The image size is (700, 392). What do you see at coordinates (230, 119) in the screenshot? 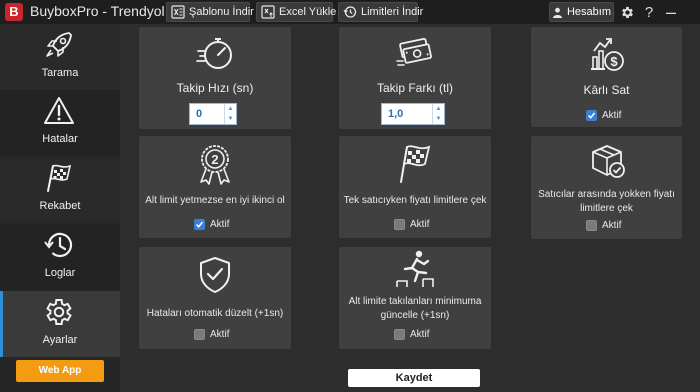
I see `speed-decrement-icon: ▼` at bounding box center [230, 119].